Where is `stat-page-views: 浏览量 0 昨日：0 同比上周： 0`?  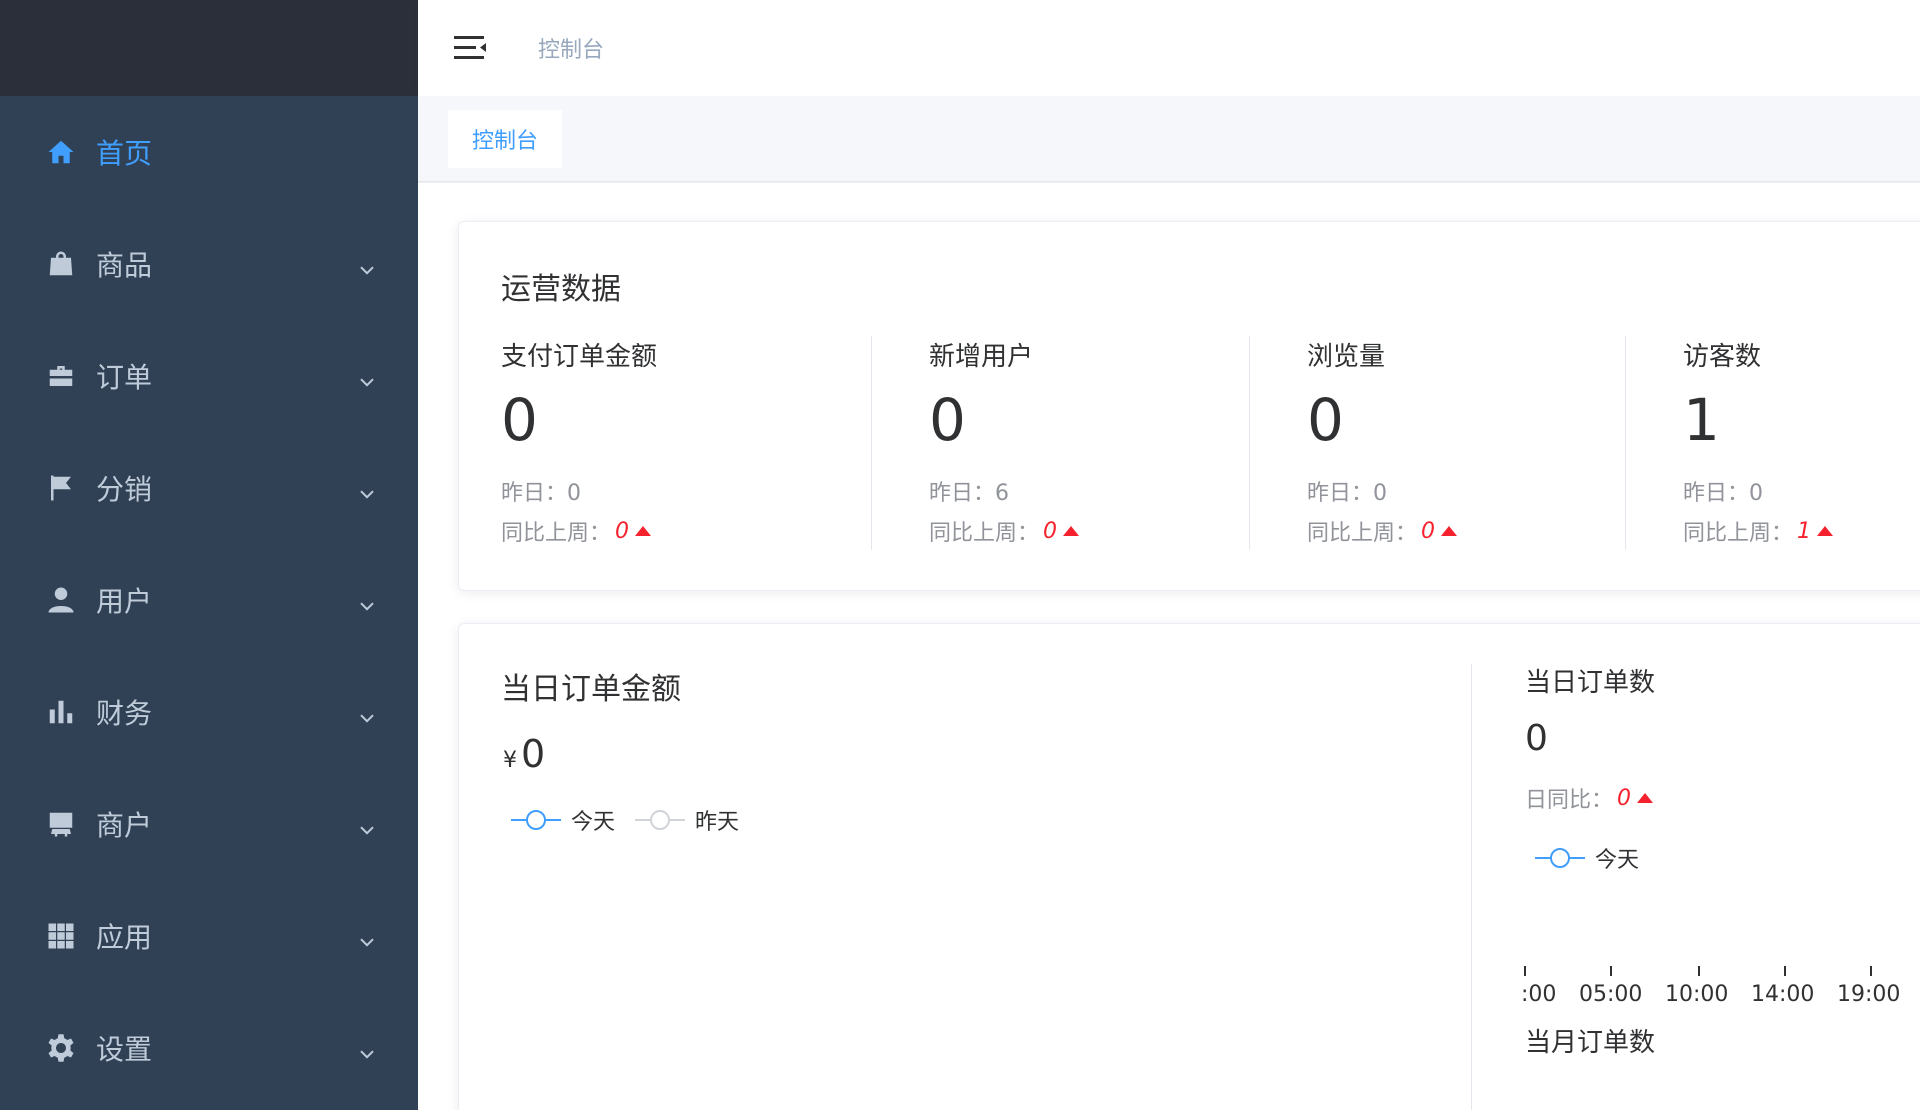
stat-page-views: 浏览量 0 昨日：0 同比上周： 0 is located at coordinates (1382, 441).